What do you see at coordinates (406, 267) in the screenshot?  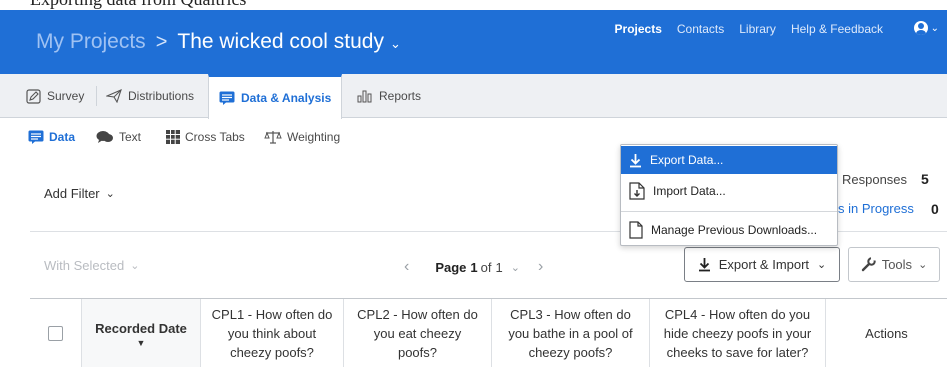 I see `prev-page-icon: ‹` at bounding box center [406, 267].